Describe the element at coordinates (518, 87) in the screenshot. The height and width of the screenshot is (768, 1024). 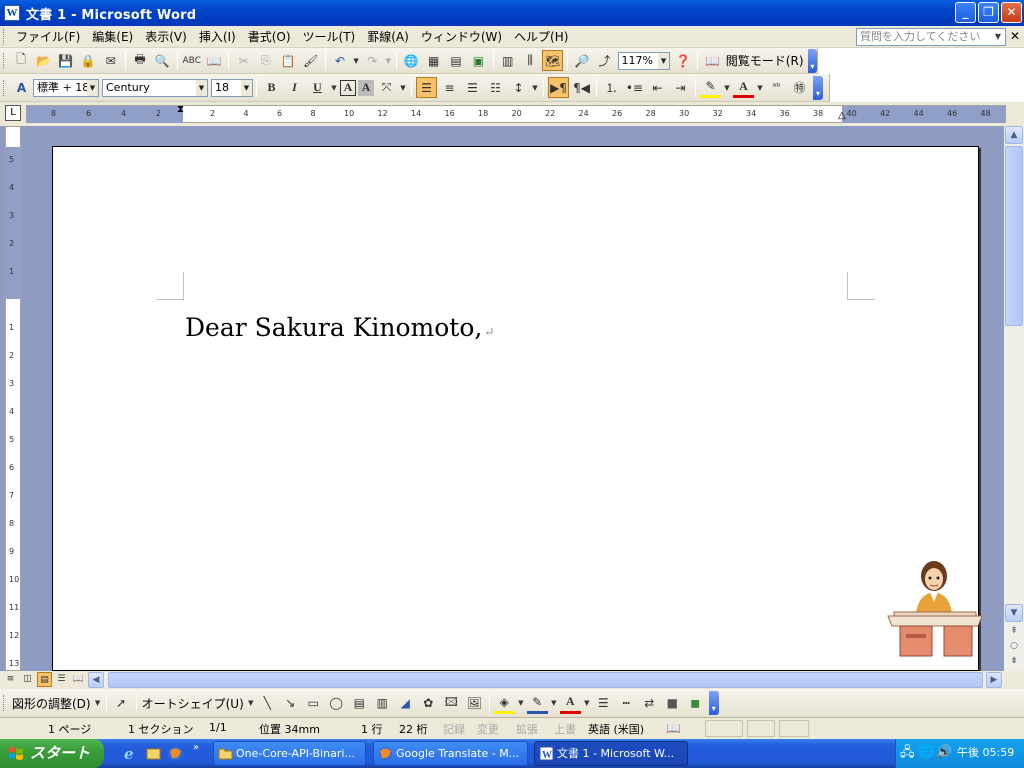
I see `line-spacing-icon: ↕` at that location.